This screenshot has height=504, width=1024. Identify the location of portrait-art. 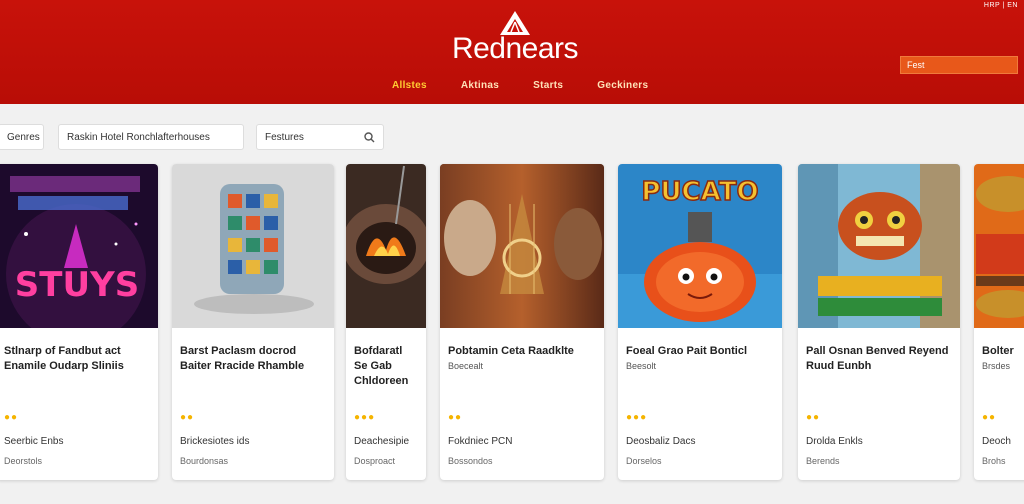
(522, 246).